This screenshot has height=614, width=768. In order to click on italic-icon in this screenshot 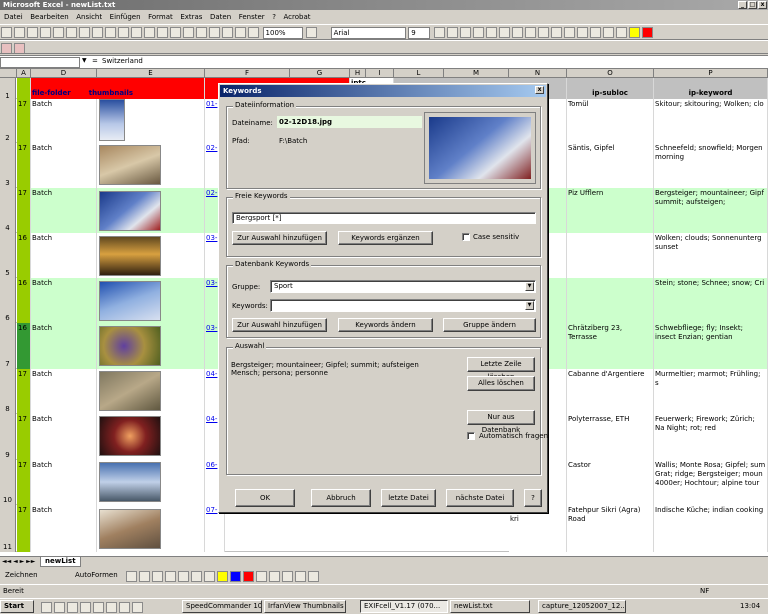, I will do `click(452, 32)`.